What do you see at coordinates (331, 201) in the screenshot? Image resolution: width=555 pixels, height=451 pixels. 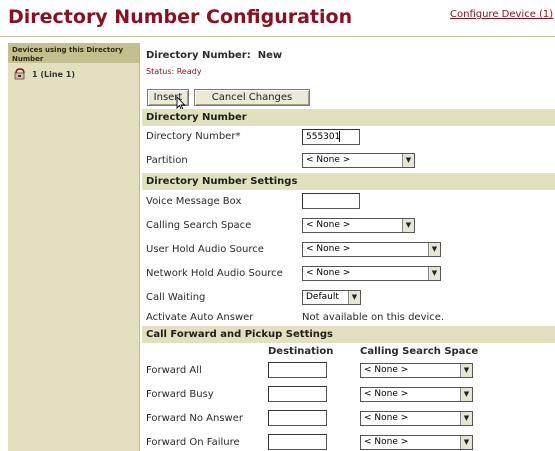 I see `voice-message-box-input` at bounding box center [331, 201].